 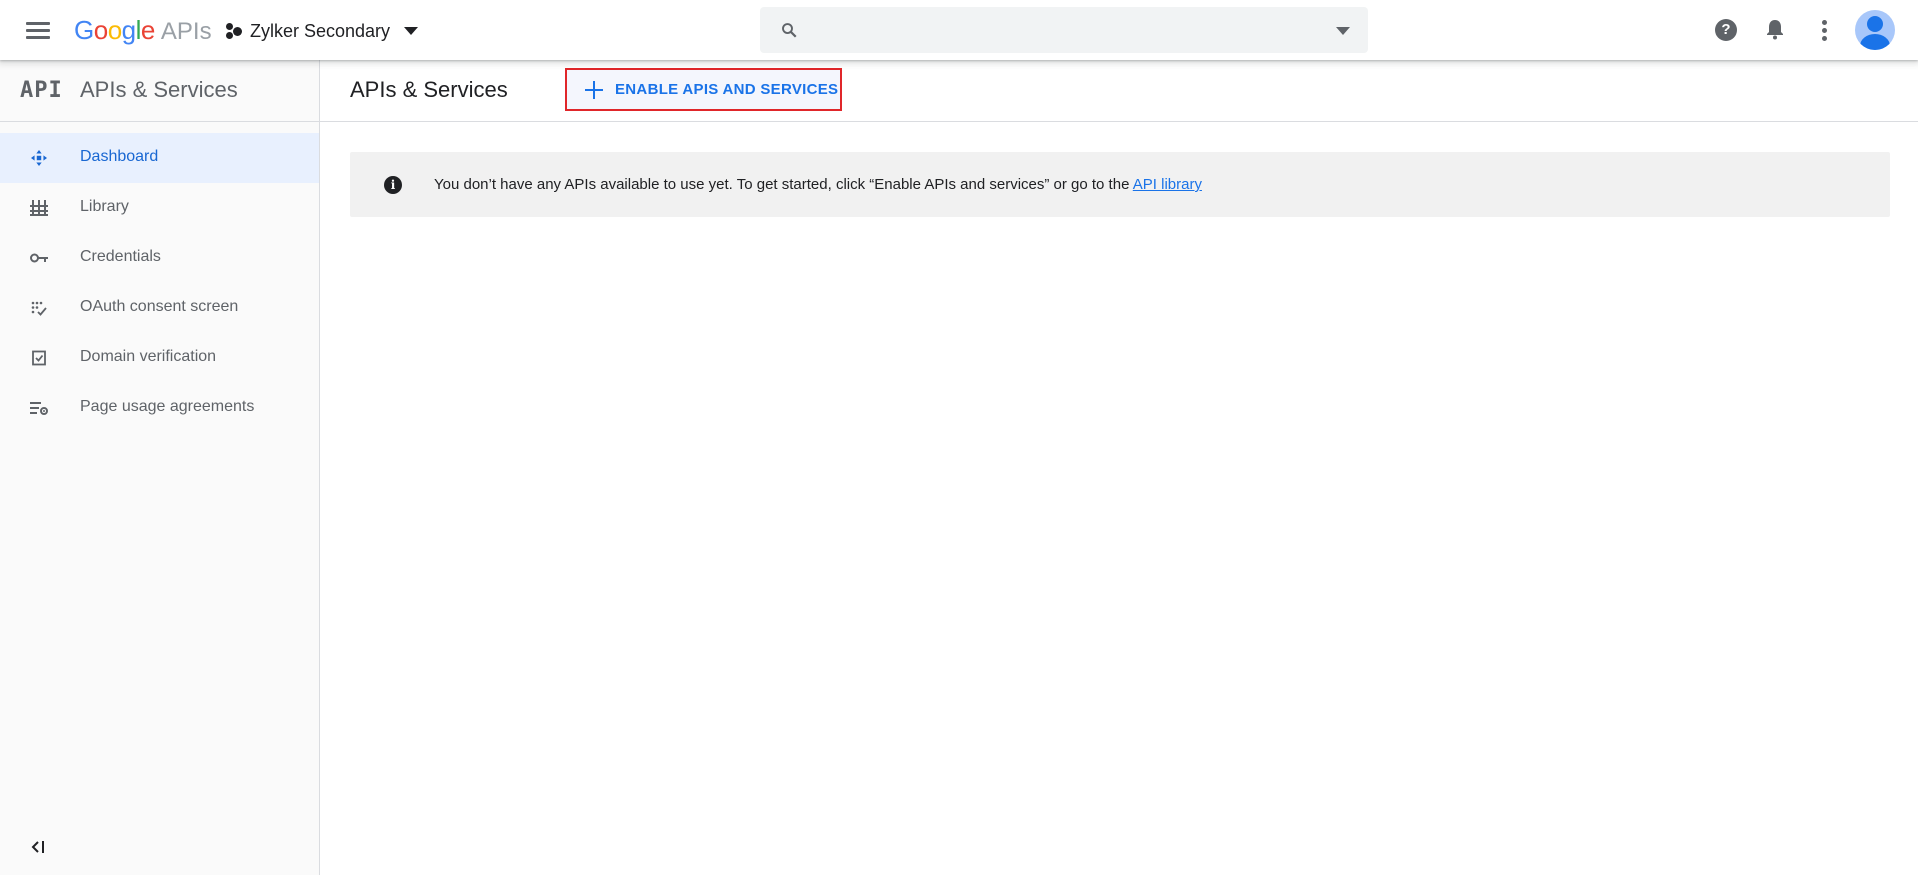 I want to click on collapse-left-icon, so click(x=40, y=847).